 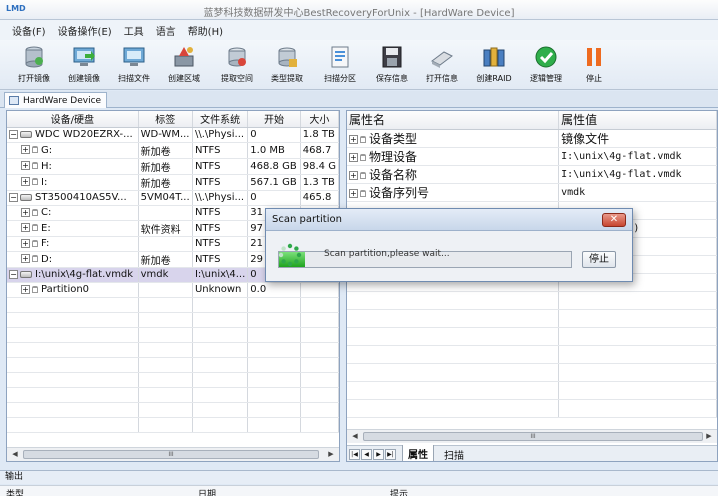 What do you see at coordinates (47, 259) in the screenshot?
I see `device-name-text: D:` at bounding box center [47, 259].